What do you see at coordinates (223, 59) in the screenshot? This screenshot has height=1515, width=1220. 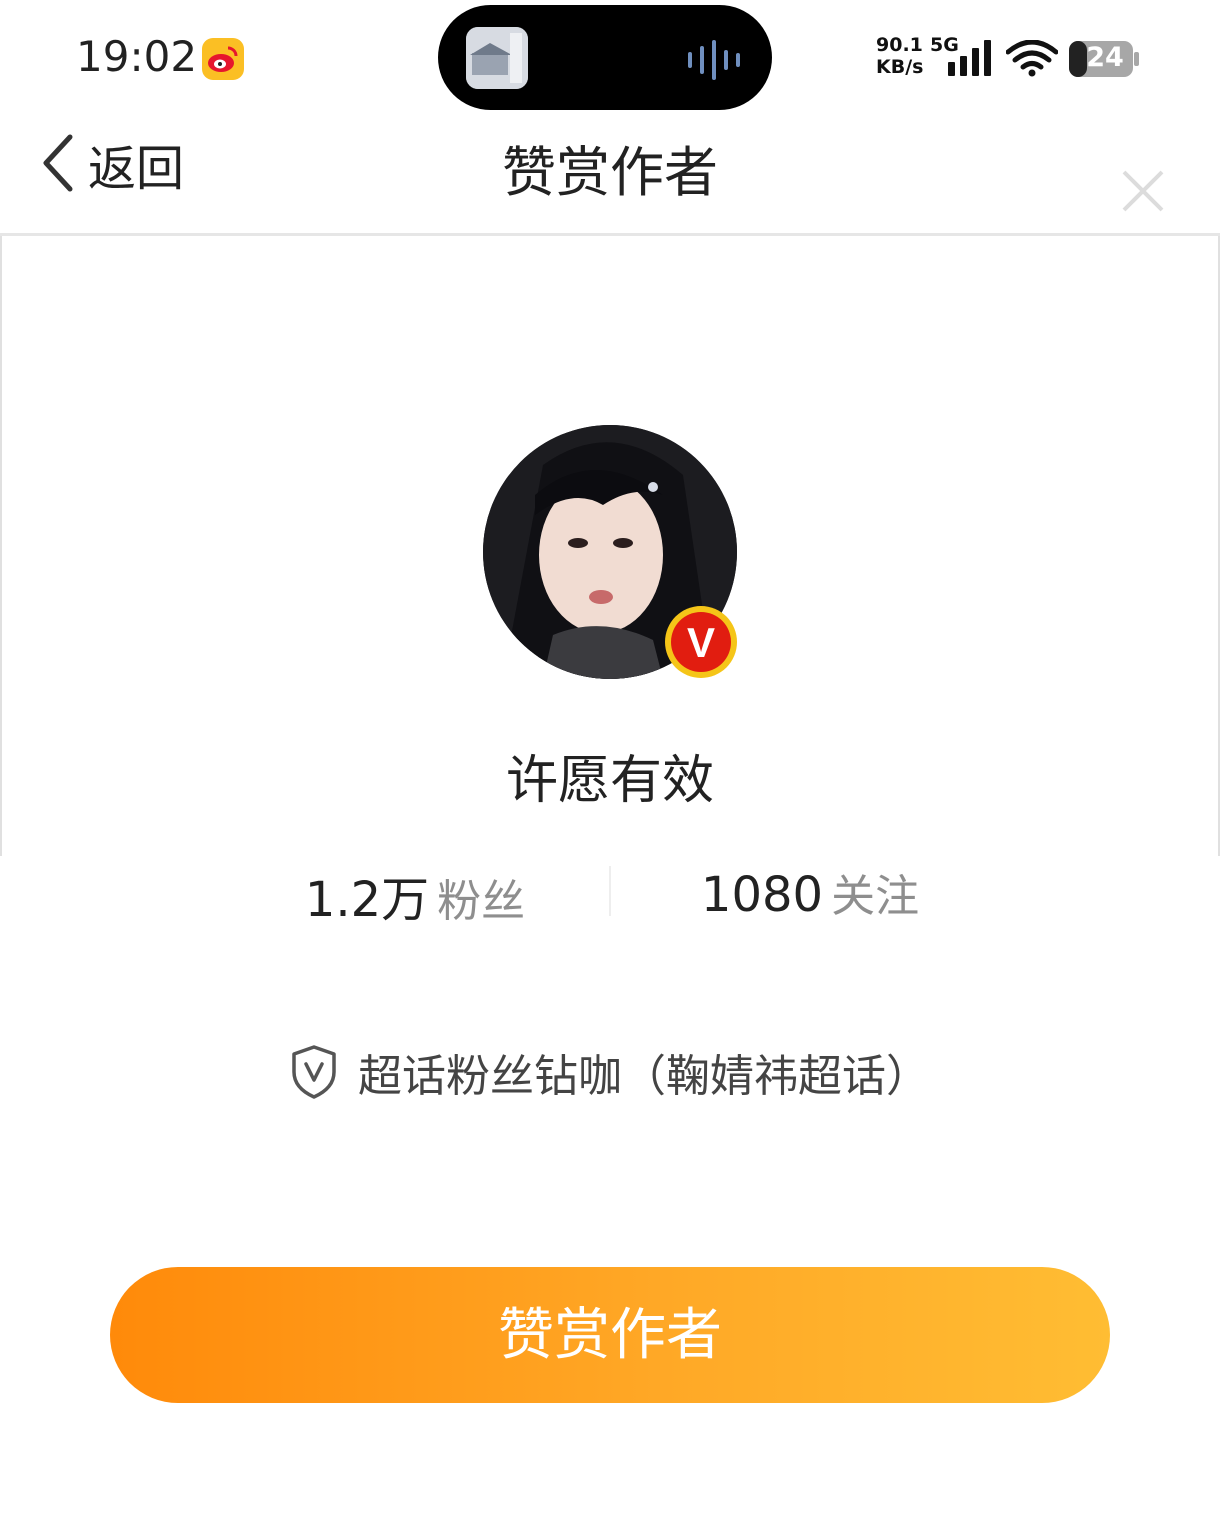 I see `weibo-app-icon` at bounding box center [223, 59].